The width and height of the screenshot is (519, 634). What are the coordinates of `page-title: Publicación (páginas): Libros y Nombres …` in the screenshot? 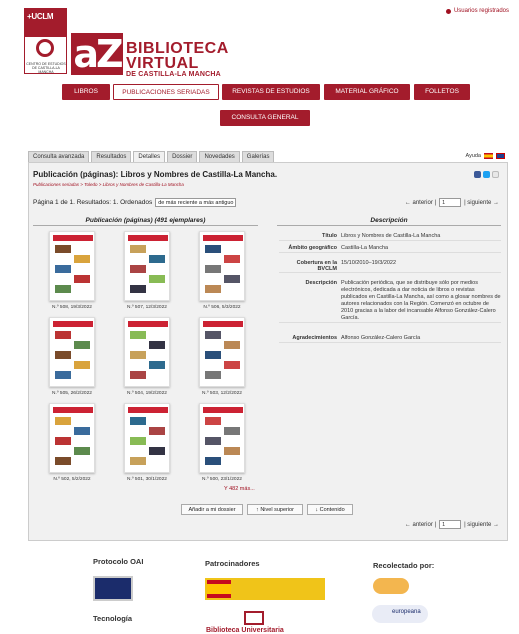 It's located at (155, 174).